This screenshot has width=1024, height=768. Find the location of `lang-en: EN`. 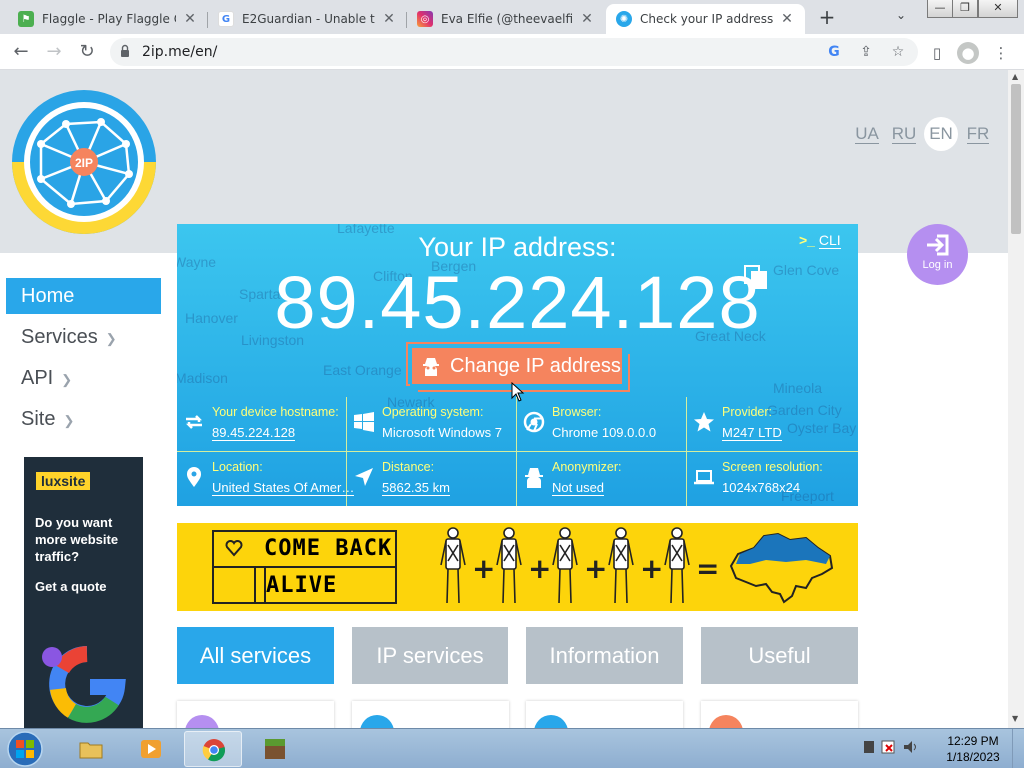

lang-en: EN is located at coordinates (941, 134).